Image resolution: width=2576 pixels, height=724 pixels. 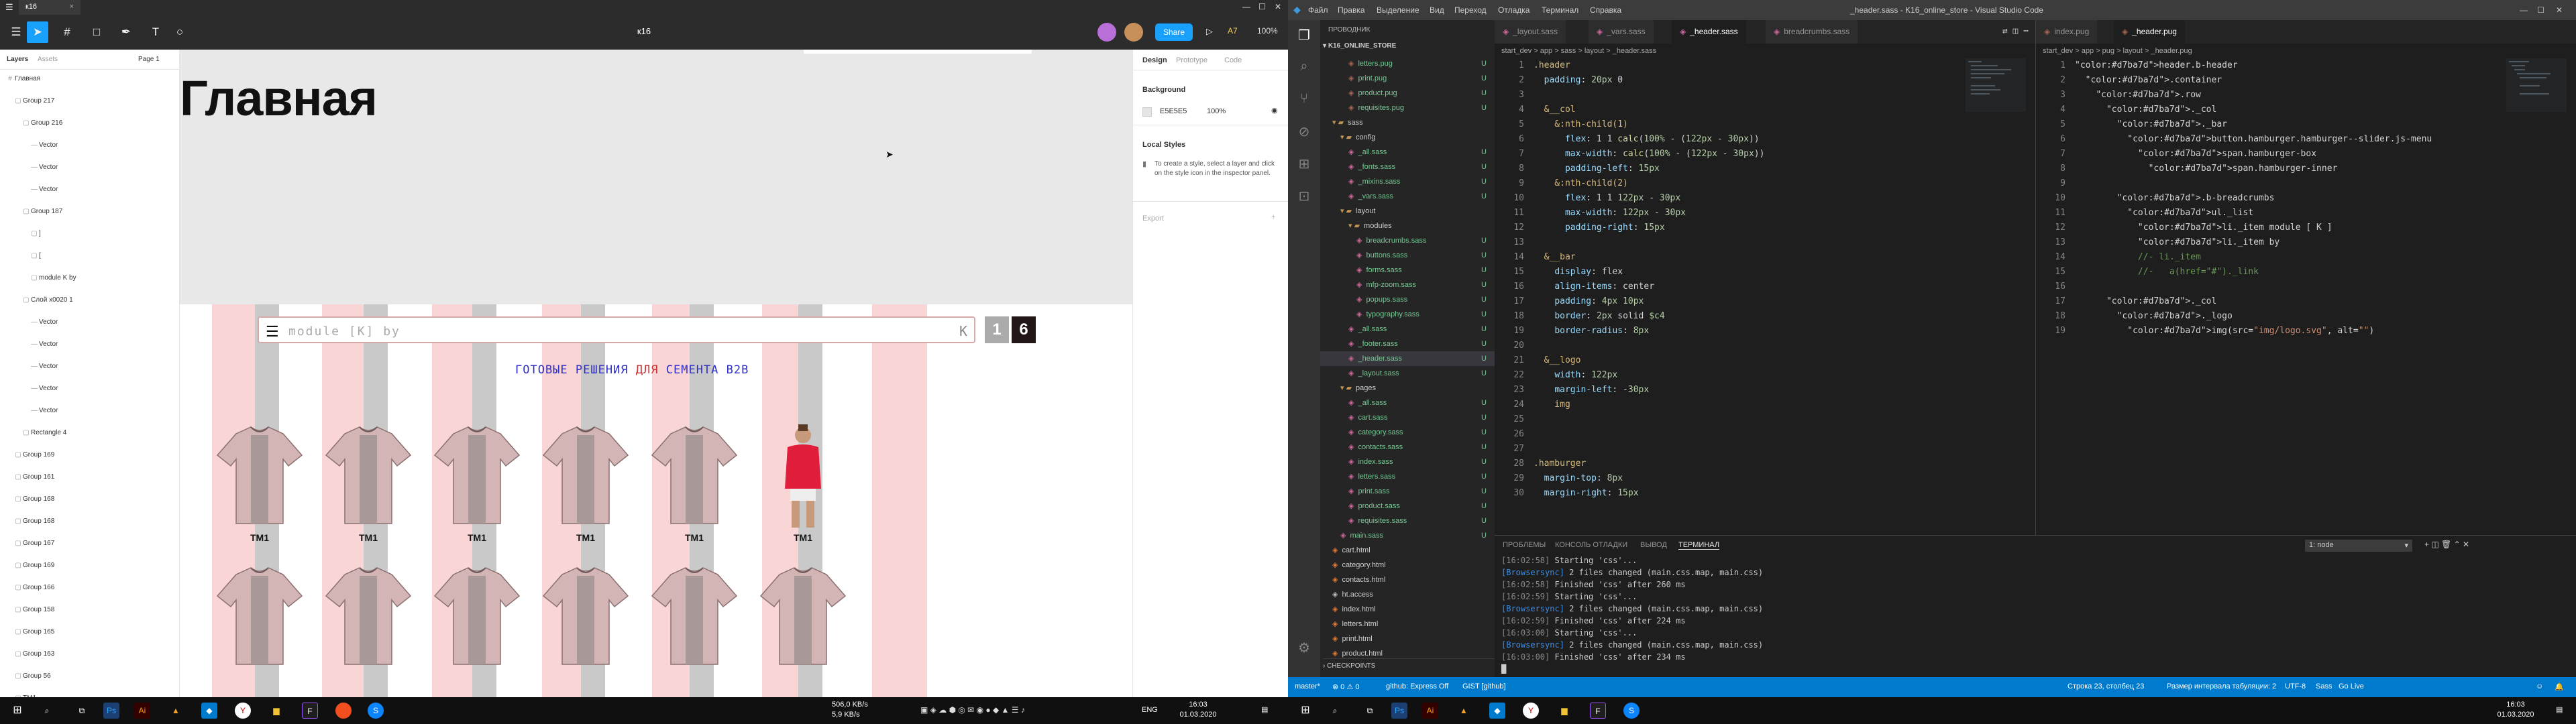 What do you see at coordinates (1552, 405) in the screenshot?
I see `code-line: img` at bounding box center [1552, 405].